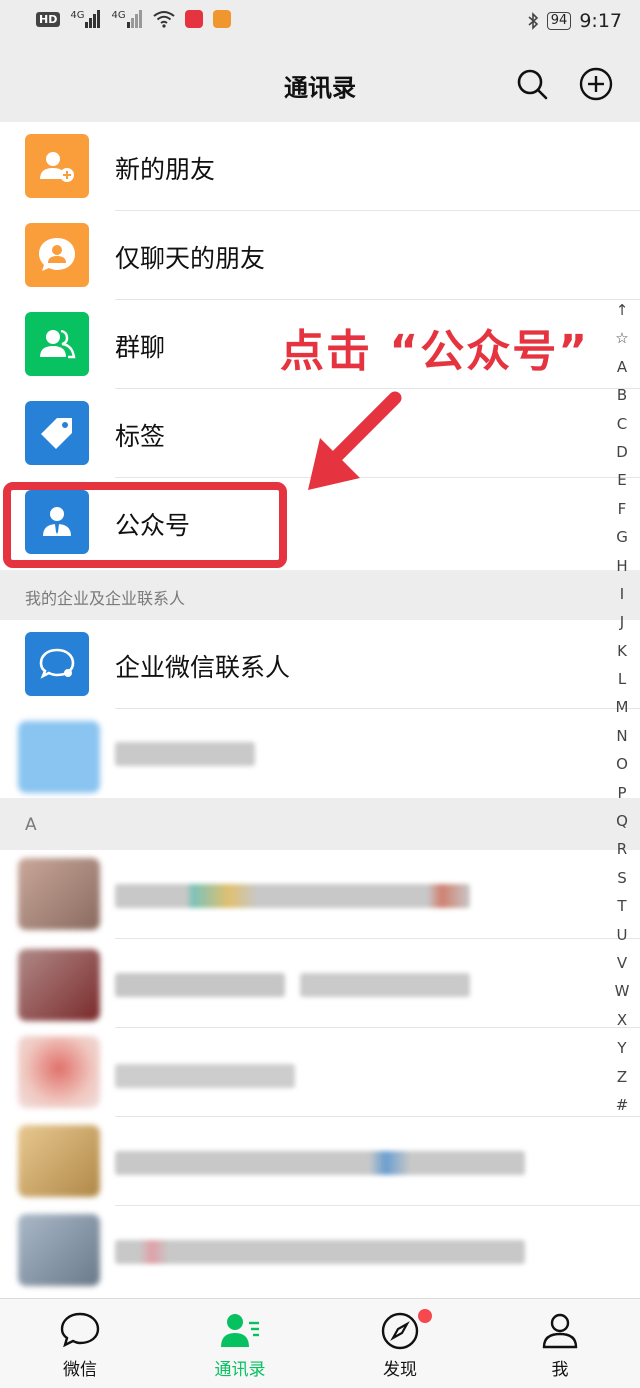 The height and width of the screenshot is (1388, 640). What do you see at coordinates (140, 436) in the screenshot?
I see `menu-item-label: 标签` at bounding box center [140, 436].